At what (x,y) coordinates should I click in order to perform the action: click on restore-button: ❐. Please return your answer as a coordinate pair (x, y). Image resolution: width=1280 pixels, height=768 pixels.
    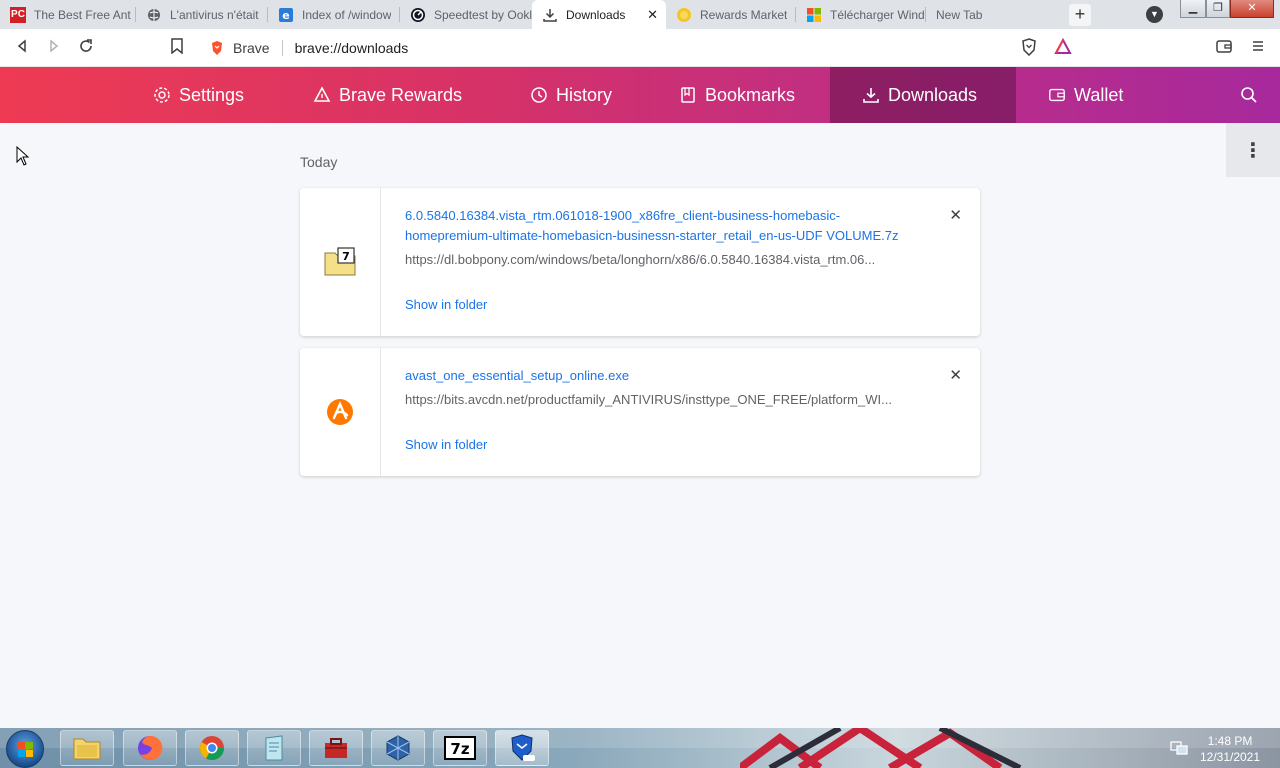
    Looking at the image, I should click on (1218, 9).